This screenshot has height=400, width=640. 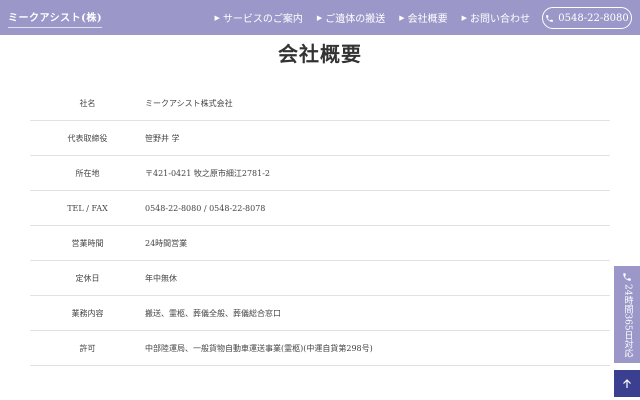 I want to click on row-label: 所在地, so click(x=87, y=173).